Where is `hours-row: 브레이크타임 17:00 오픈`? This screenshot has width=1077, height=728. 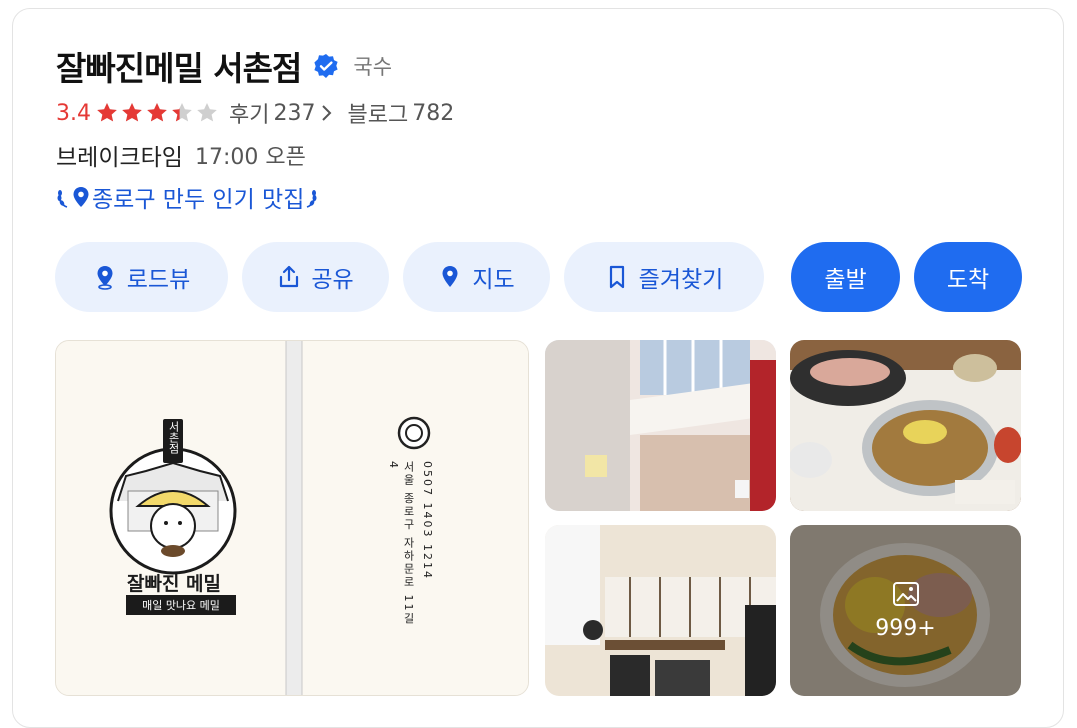 hours-row: 브레이크타임 17:00 오픈 is located at coordinates (181, 155).